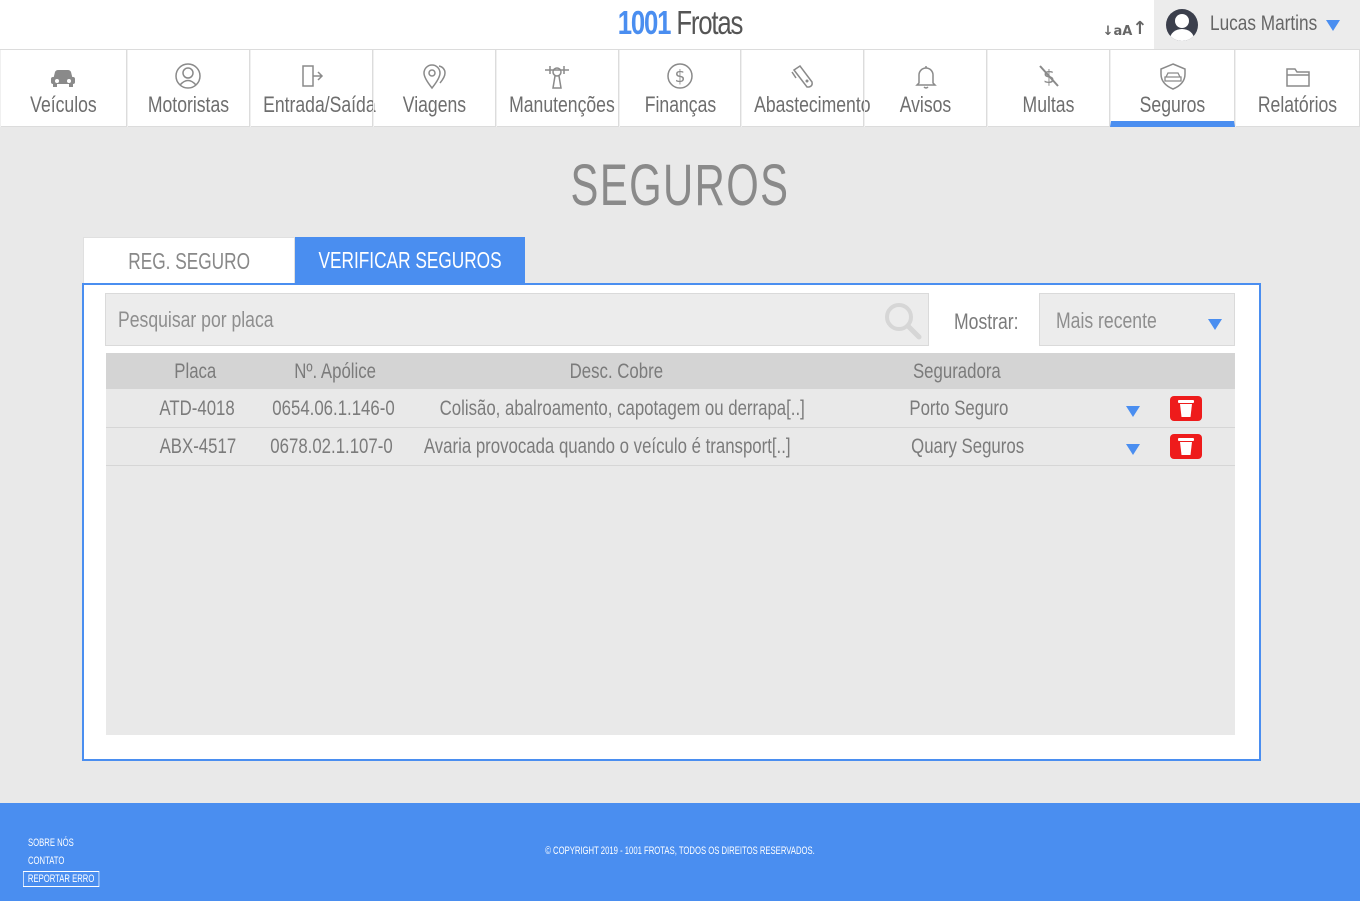 The image size is (1360, 901). I want to click on footer-link-about: SOBRE NÓS, so click(51, 843).